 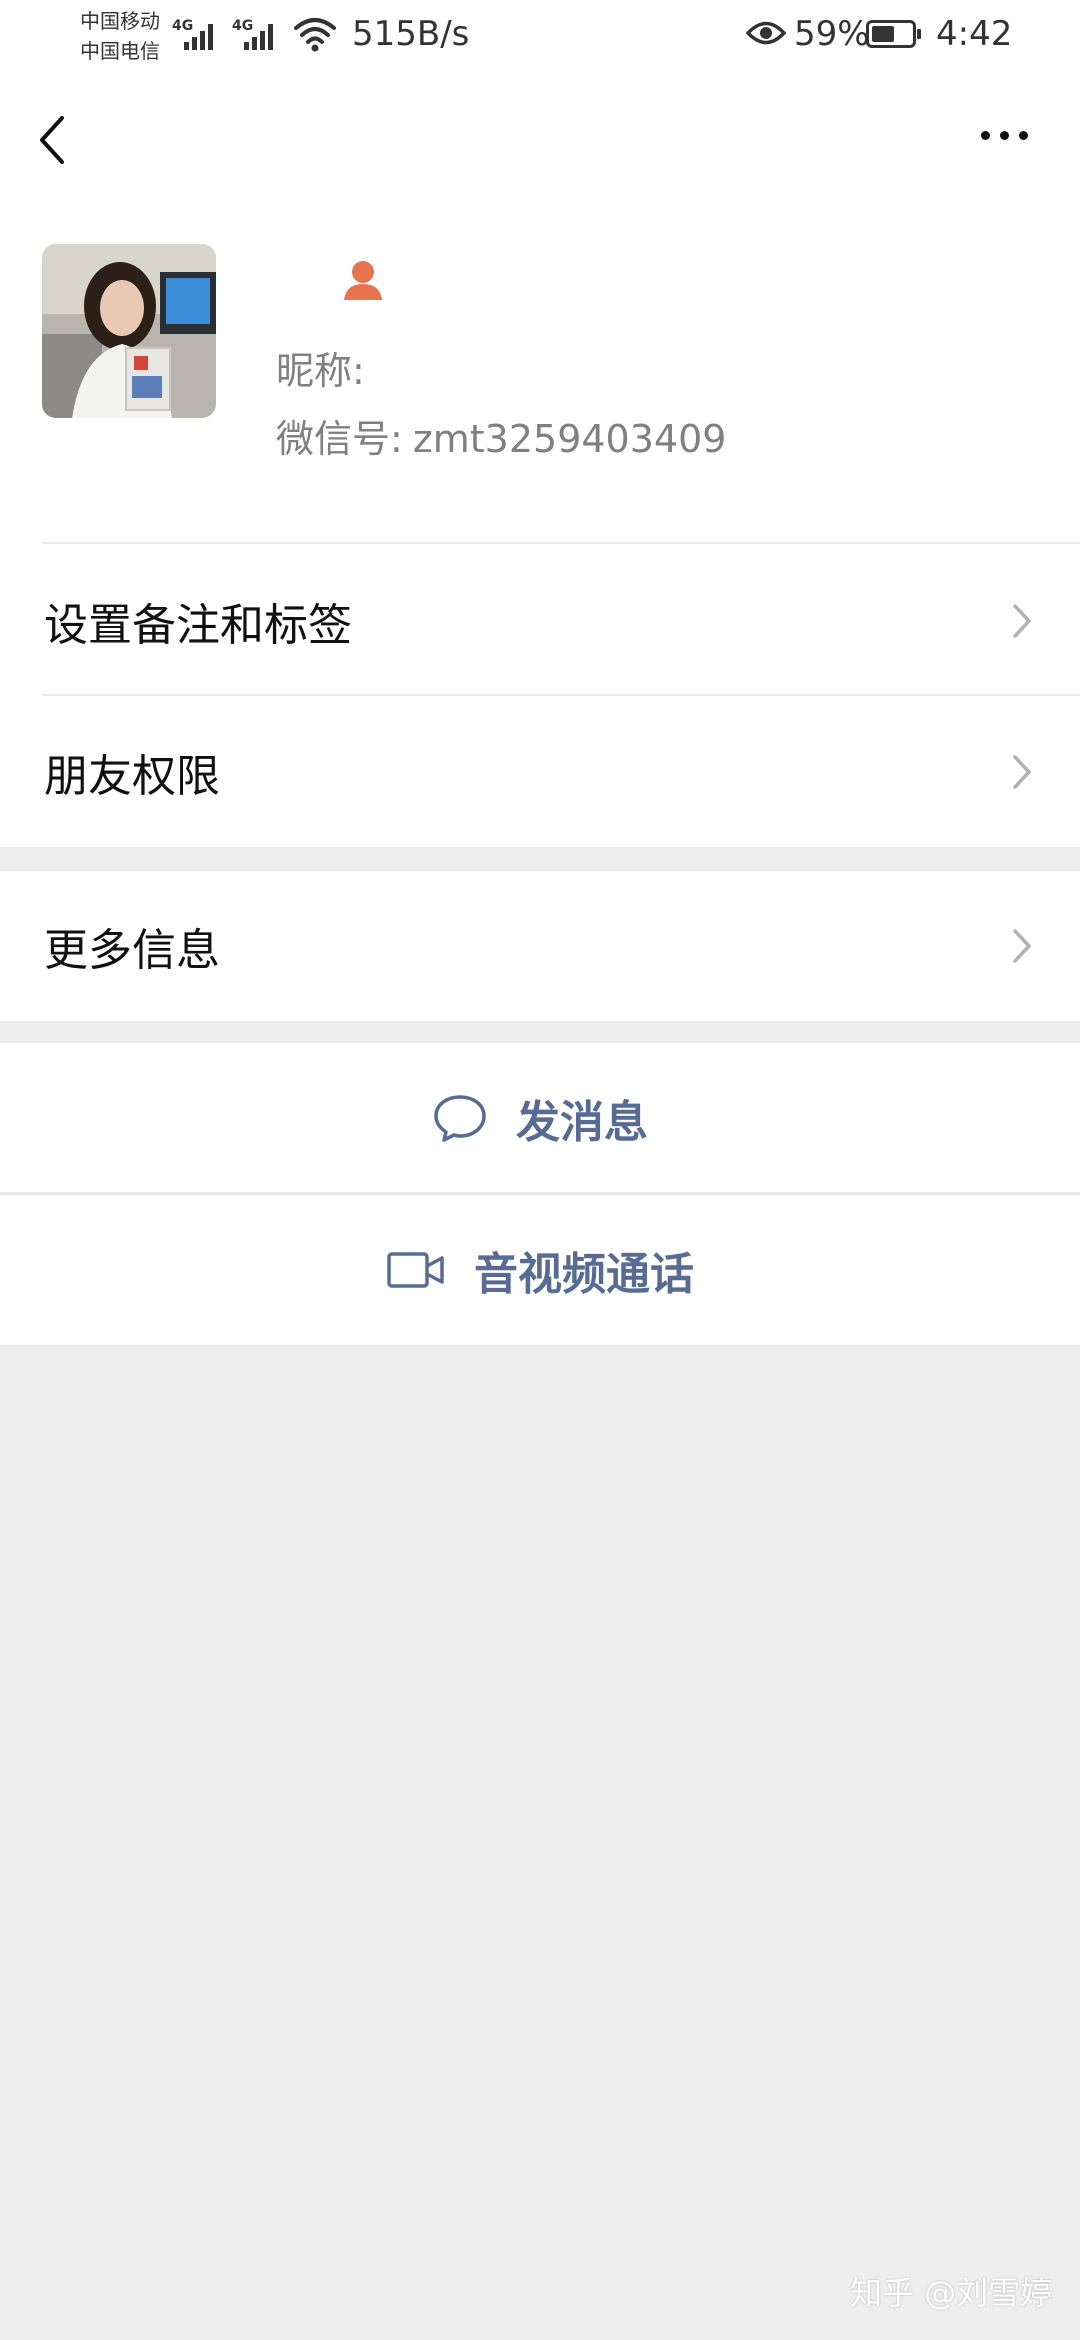 I want to click on more-info-row: 更多信息, so click(x=540, y=946).